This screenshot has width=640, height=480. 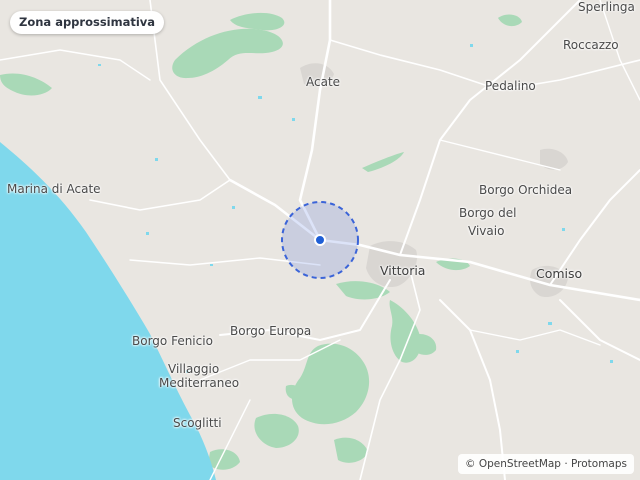 What do you see at coordinates (172, 341) in the screenshot?
I see `place-label-borgo-fenicio: Borgo Fenicio` at bounding box center [172, 341].